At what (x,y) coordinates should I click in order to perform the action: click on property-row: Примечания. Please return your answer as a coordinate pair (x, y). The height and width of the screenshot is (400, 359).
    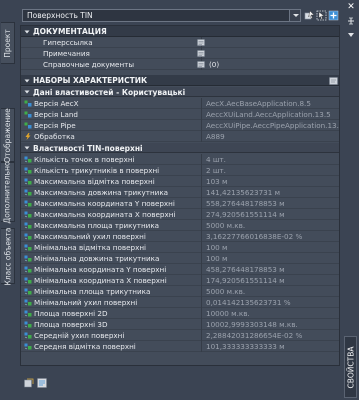
    Looking at the image, I should click on (180, 53).